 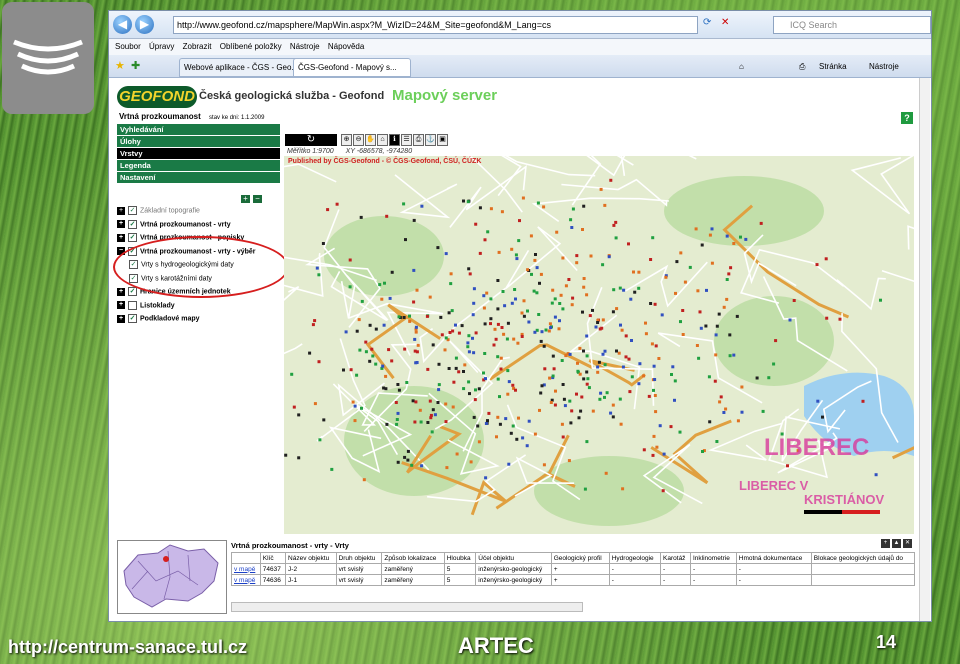 I want to click on info-icon: ℹ, so click(x=394, y=140).